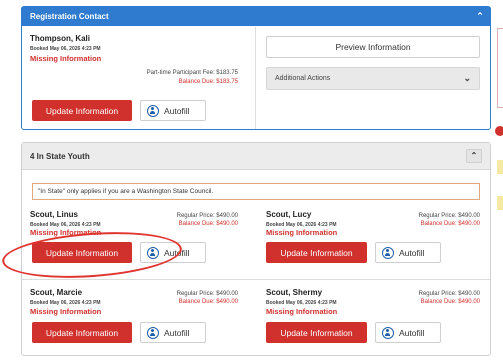 The height and width of the screenshot is (362, 503). What do you see at coordinates (60, 156) in the screenshot?
I see `youth-panel-title: 4 In State Youth` at bounding box center [60, 156].